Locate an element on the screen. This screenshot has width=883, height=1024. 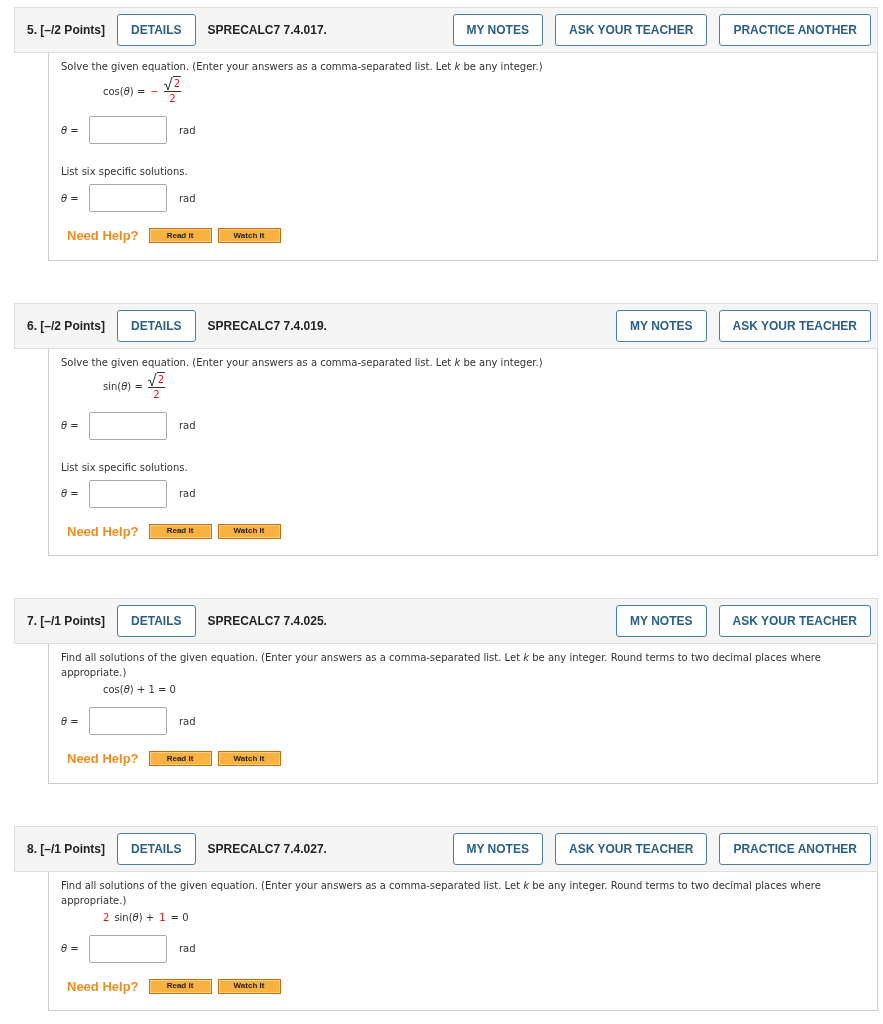
equation-text: cos(θ) + 1 = 0 is located at coordinates (139, 690).